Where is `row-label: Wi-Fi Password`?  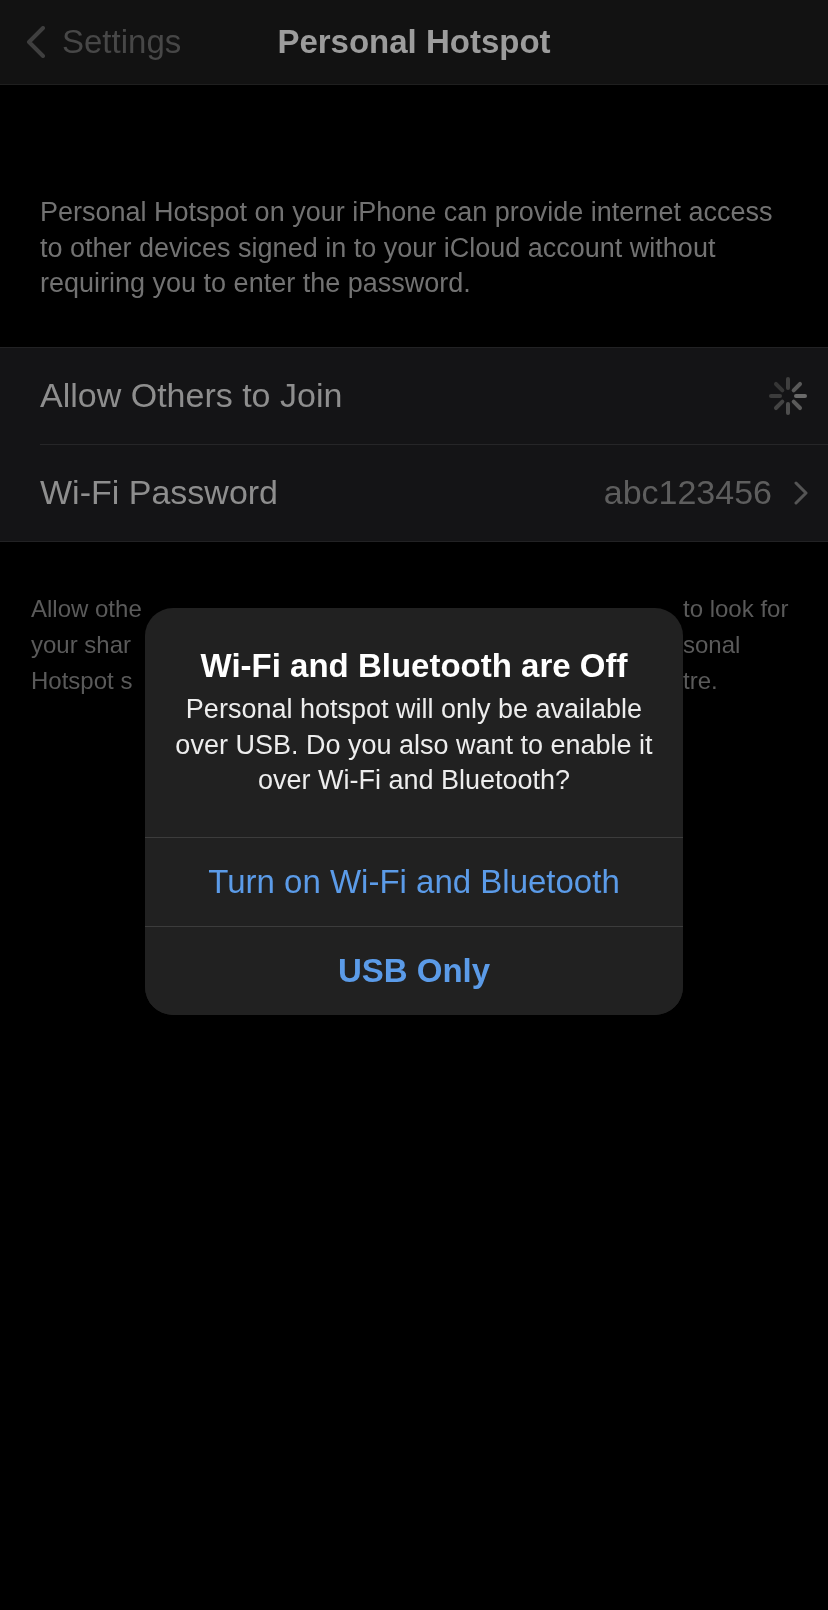
row-label: Wi-Fi Password is located at coordinates (159, 492).